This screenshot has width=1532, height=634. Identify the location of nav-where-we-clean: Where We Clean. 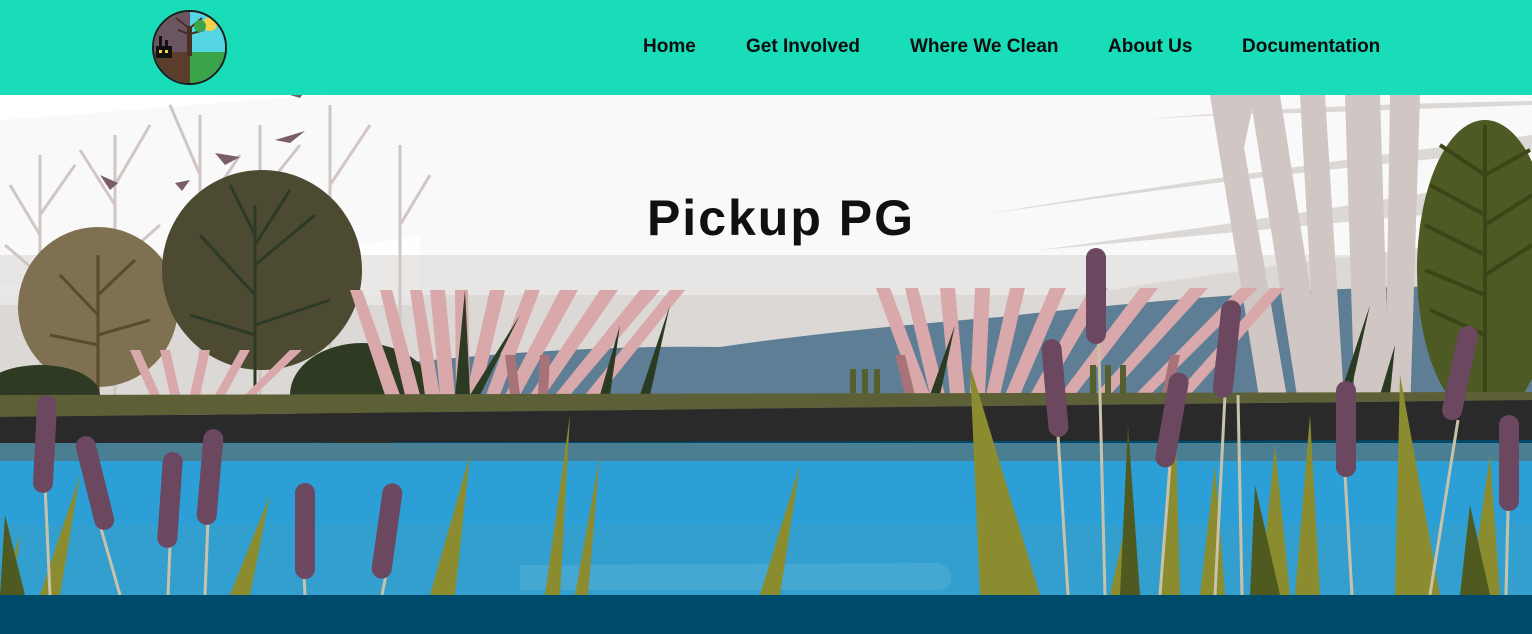
(984, 47).